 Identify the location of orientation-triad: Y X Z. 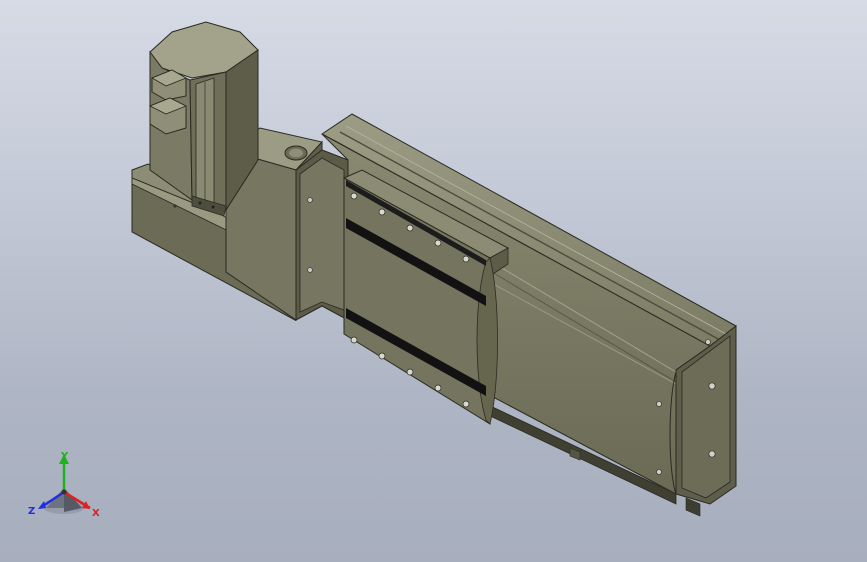
(64, 486).